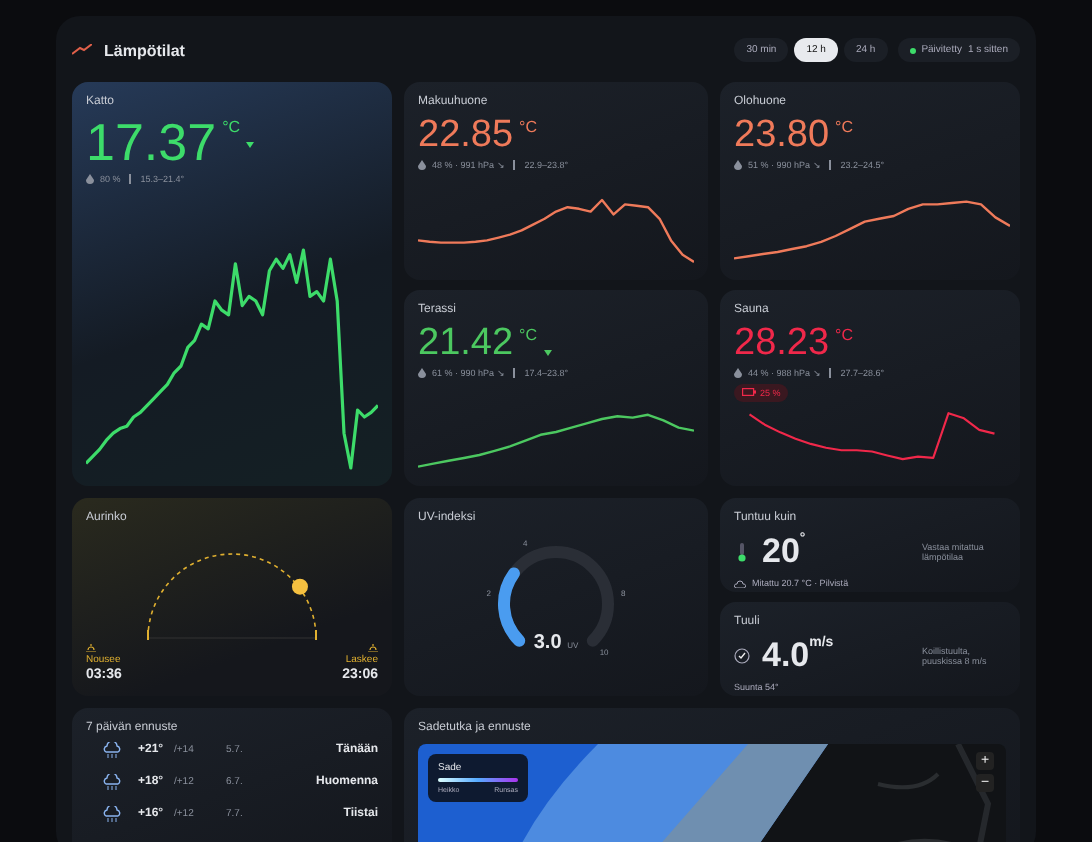 This screenshot has height=842, width=1092. I want to click on temperature-value: 28.23, so click(782, 342).